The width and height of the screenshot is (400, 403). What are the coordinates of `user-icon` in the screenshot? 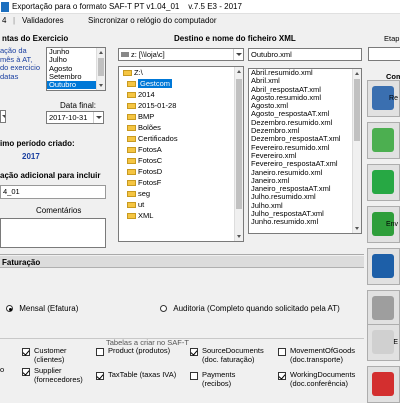 It's located at (383, 308).